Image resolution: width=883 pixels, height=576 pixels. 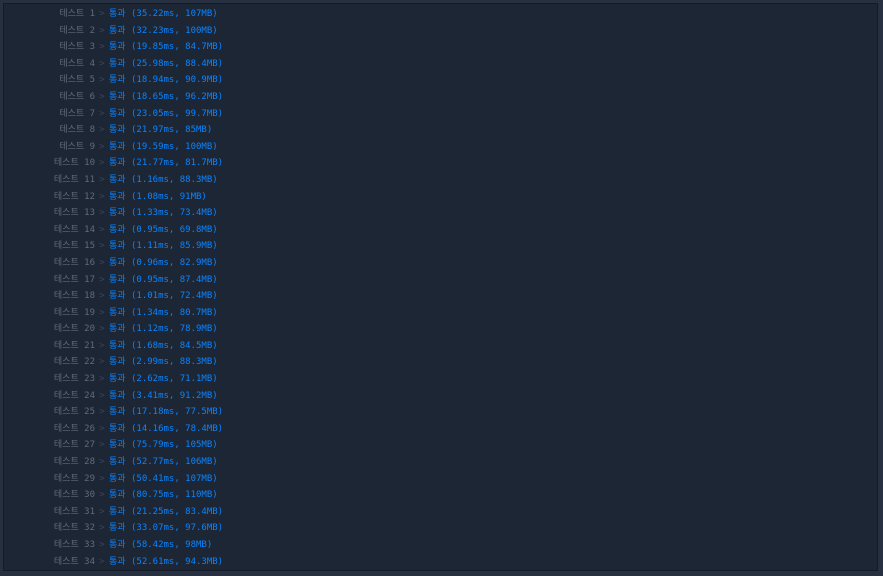 What do you see at coordinates (440, 31) in the screenshot?
I see `test-result-row: 테스트 2 > 통과 (32.23ms, 100MB)` at bounding box center [440, 31].